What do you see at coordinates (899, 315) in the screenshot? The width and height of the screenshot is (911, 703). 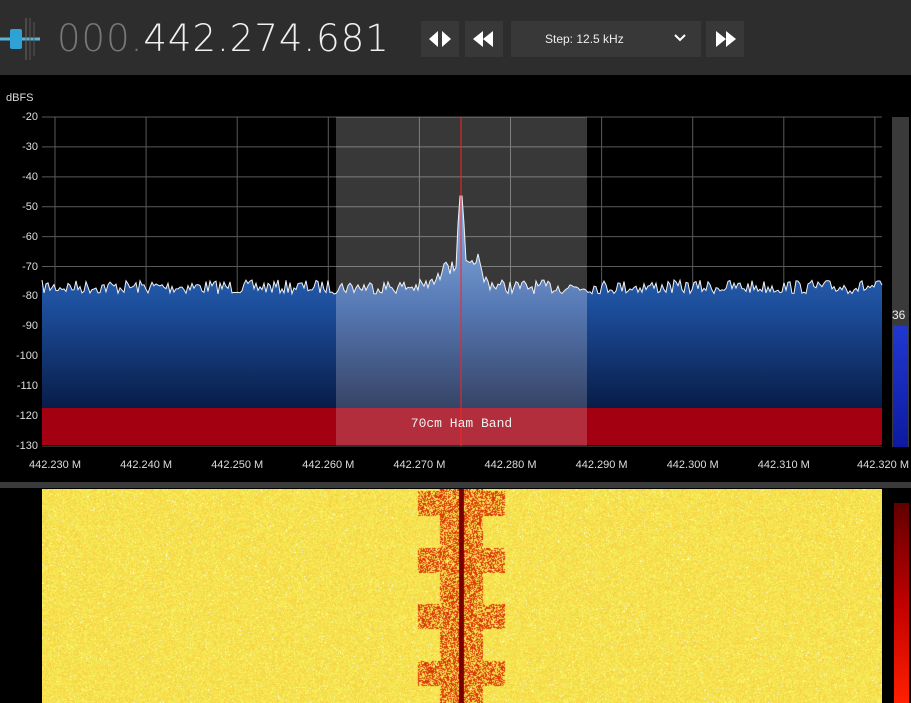 I see `level-readout: 36` at bounding box center [899, 315].